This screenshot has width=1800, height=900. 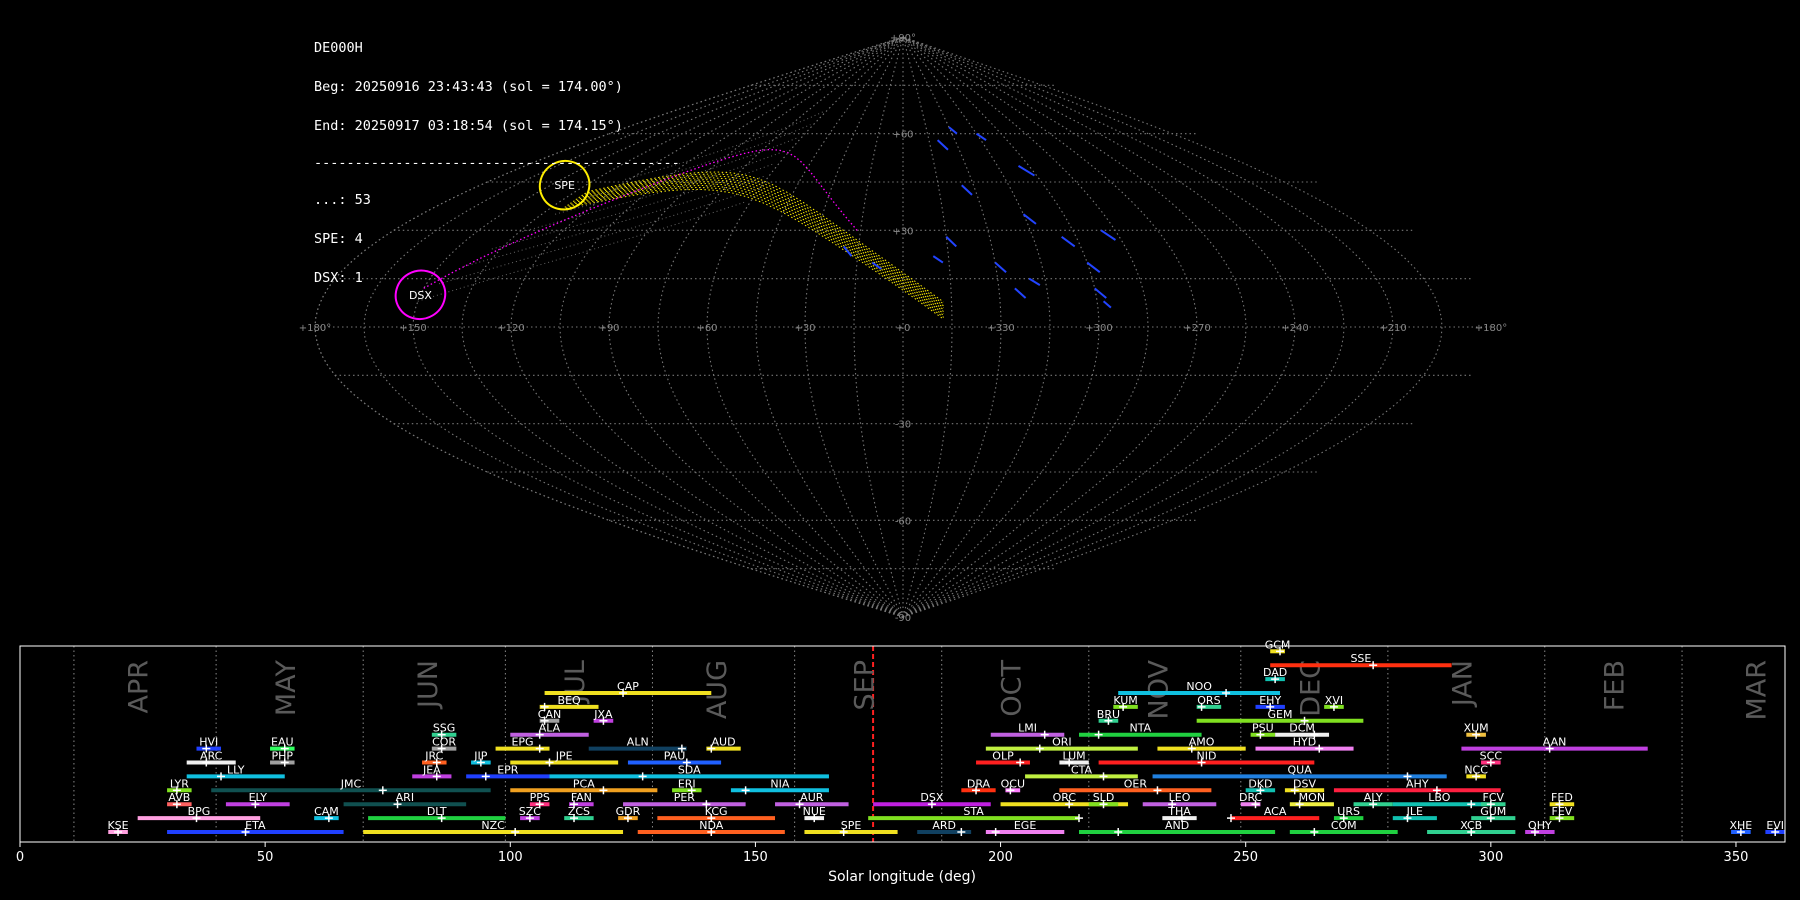 I want to click on shower-code-label: PPS, so click(x=540, y=797).